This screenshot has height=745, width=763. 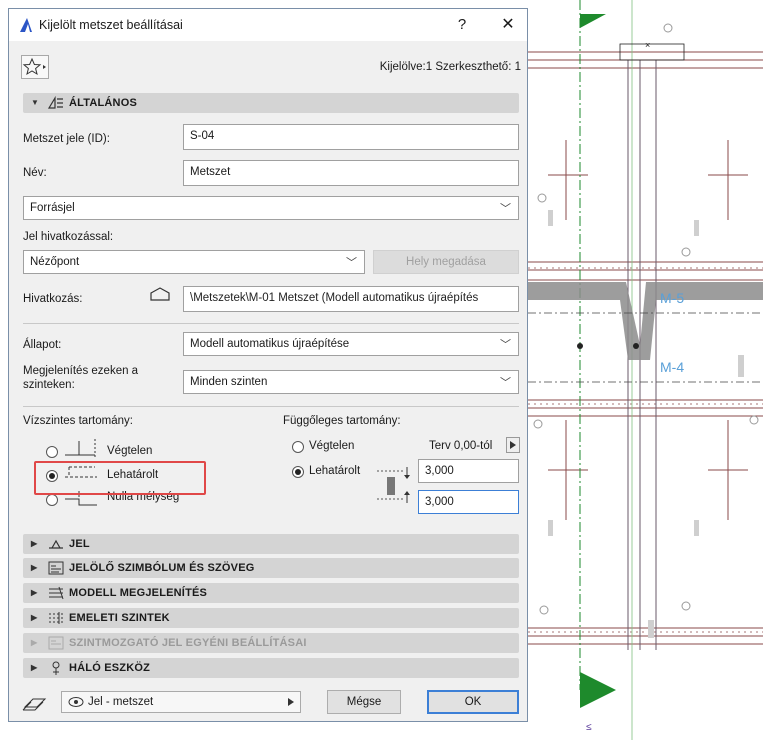 What do you see at coordinates (66, 139) in the screenshot?
I see `id-label: Metszet jele (ID):` at bounding box center [66, 139].